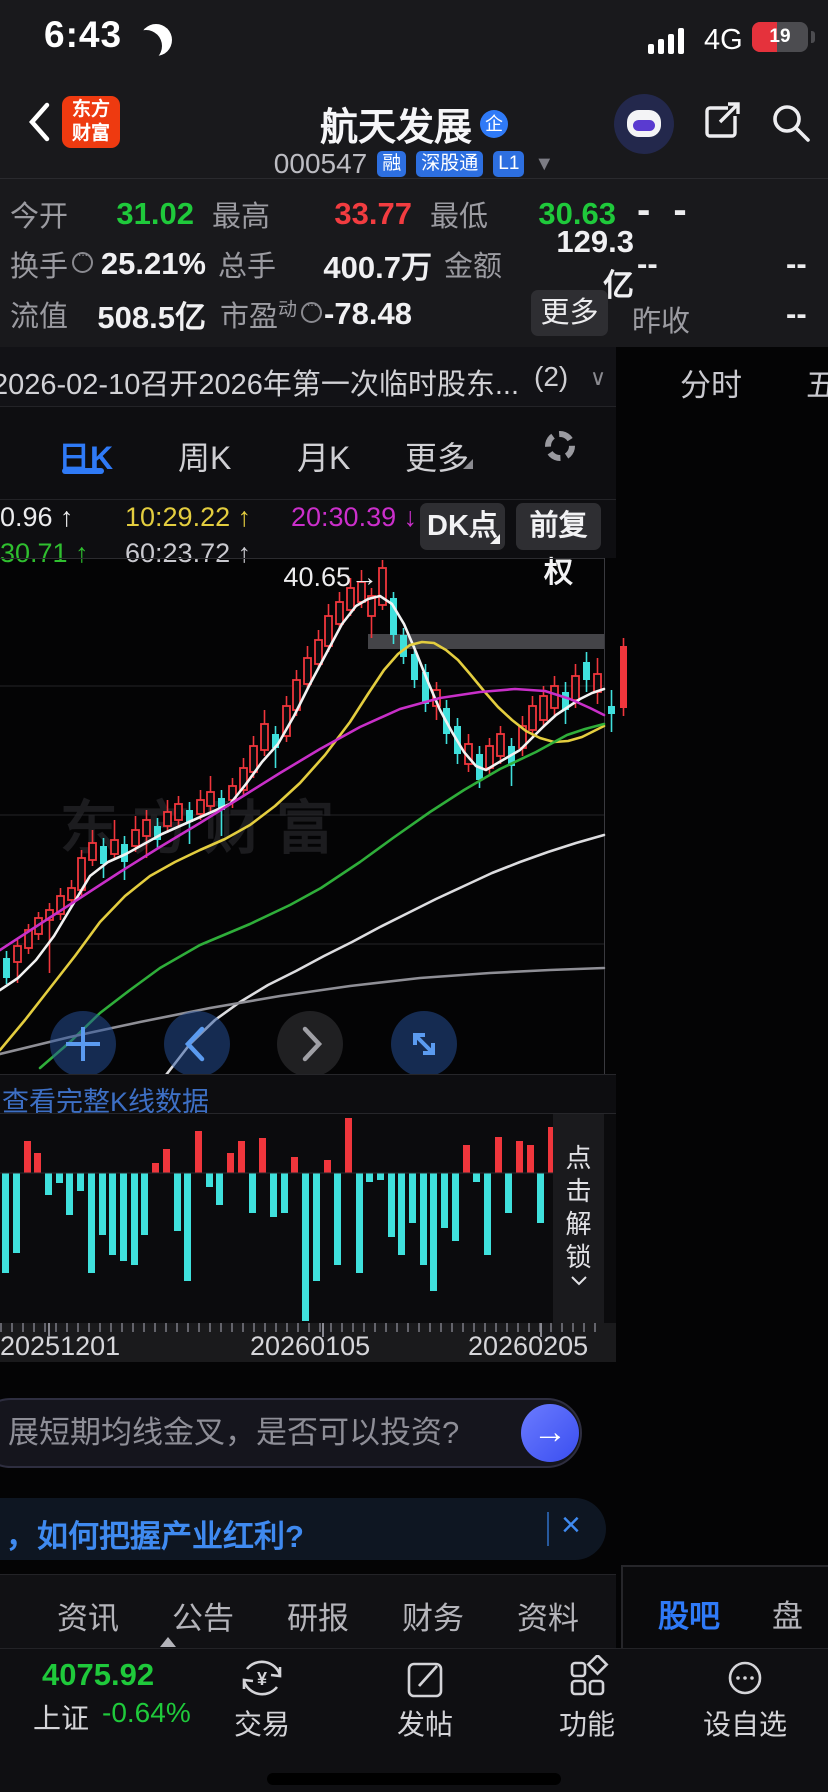  I want to click on send-icon: →, so click(550, 1433).